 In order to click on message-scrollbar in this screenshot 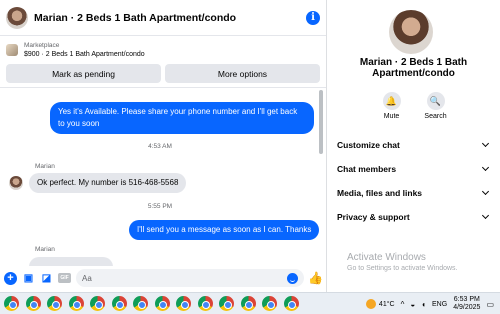, I will do `click(321, 122)`.